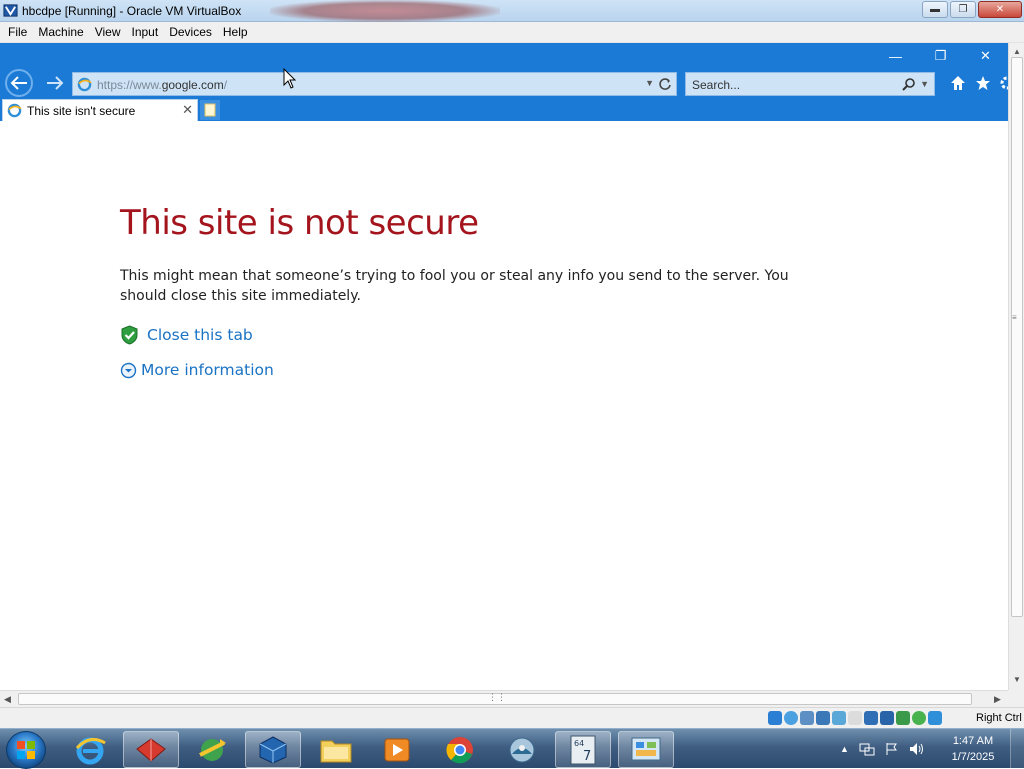 Image resolution: width=1024 pixels, height=769 pixels. I want to click on audio-icon, so click(807, 718).